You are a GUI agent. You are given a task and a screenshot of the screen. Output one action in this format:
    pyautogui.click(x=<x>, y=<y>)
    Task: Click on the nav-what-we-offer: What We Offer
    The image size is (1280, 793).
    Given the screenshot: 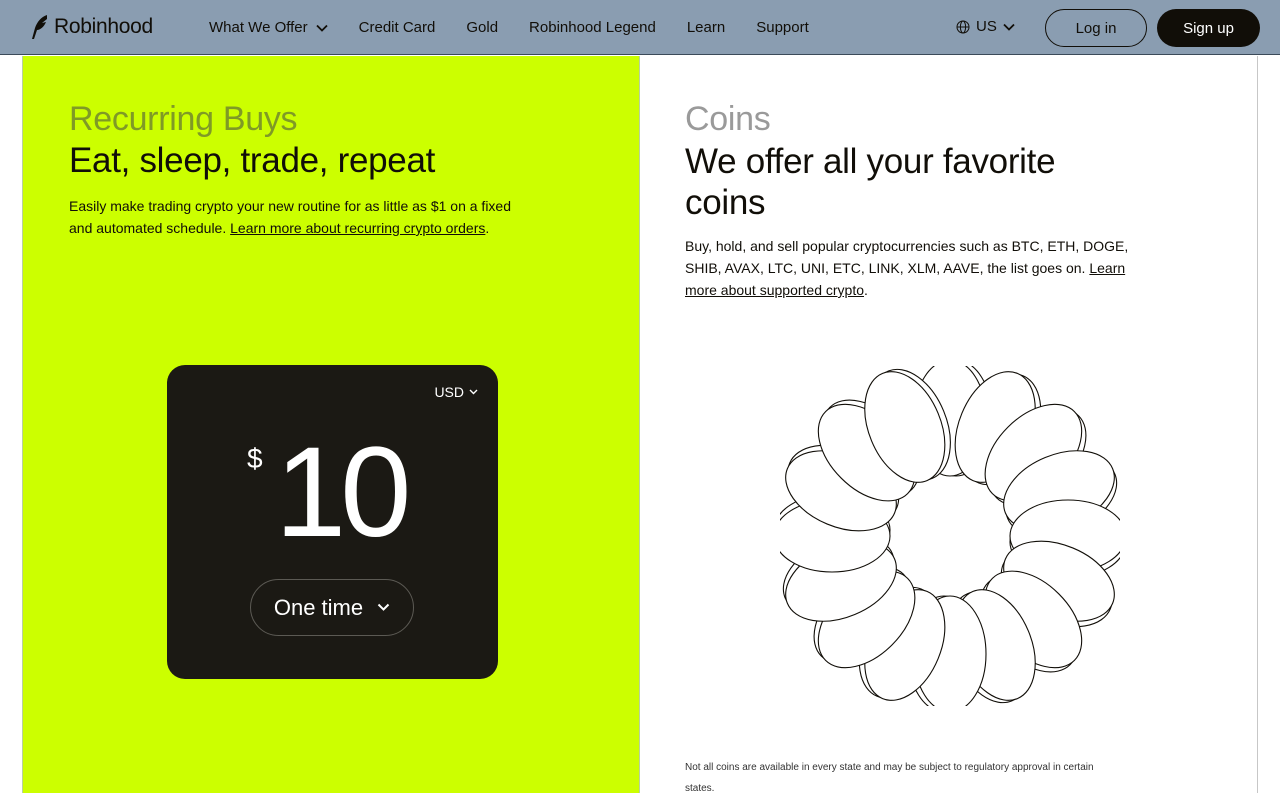 What is the action you would take?
    pyautogui.click(x=268, y=27)
    